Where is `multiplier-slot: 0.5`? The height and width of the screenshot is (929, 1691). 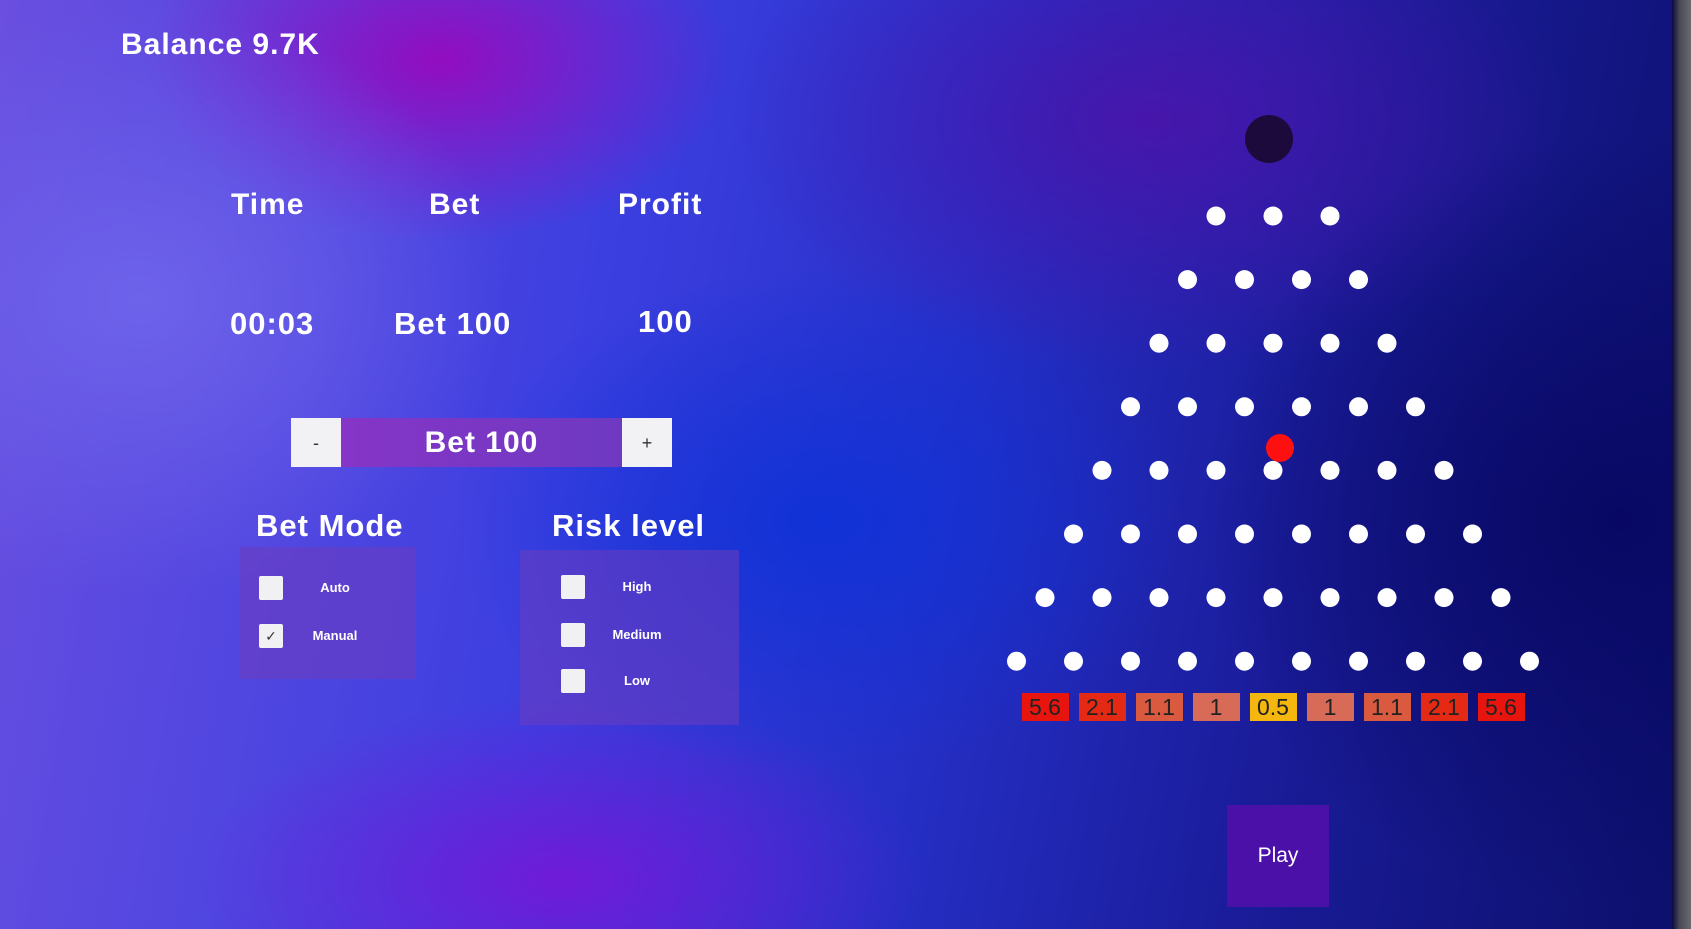
multiplier-slot: 0.5 is located at coordinates (1273, 707).